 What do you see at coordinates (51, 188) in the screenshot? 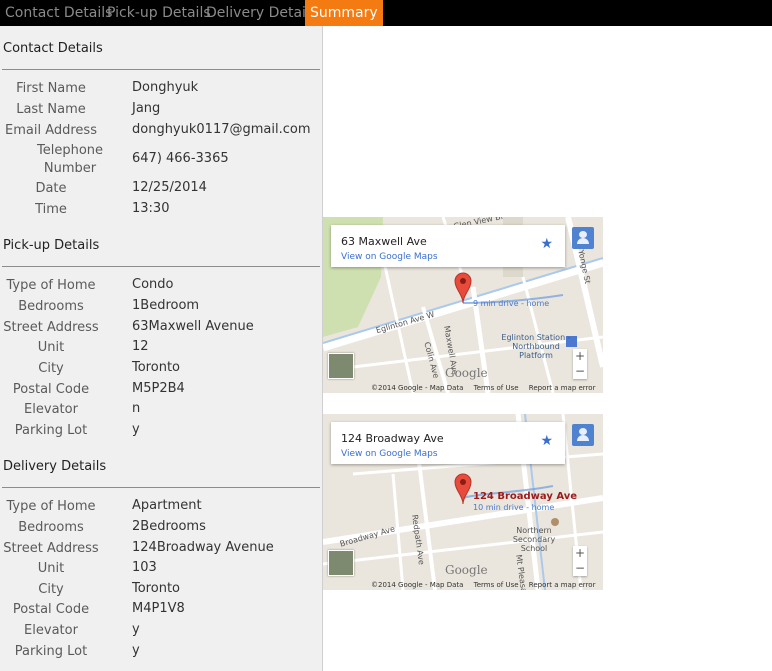
I see `field-label: Date` at bounding box center [51, 188].